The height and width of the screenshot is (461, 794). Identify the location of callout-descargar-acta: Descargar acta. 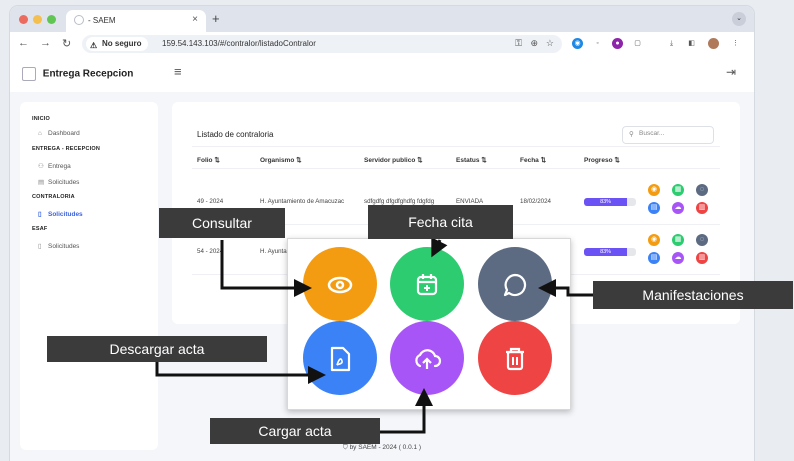
(157, 349).